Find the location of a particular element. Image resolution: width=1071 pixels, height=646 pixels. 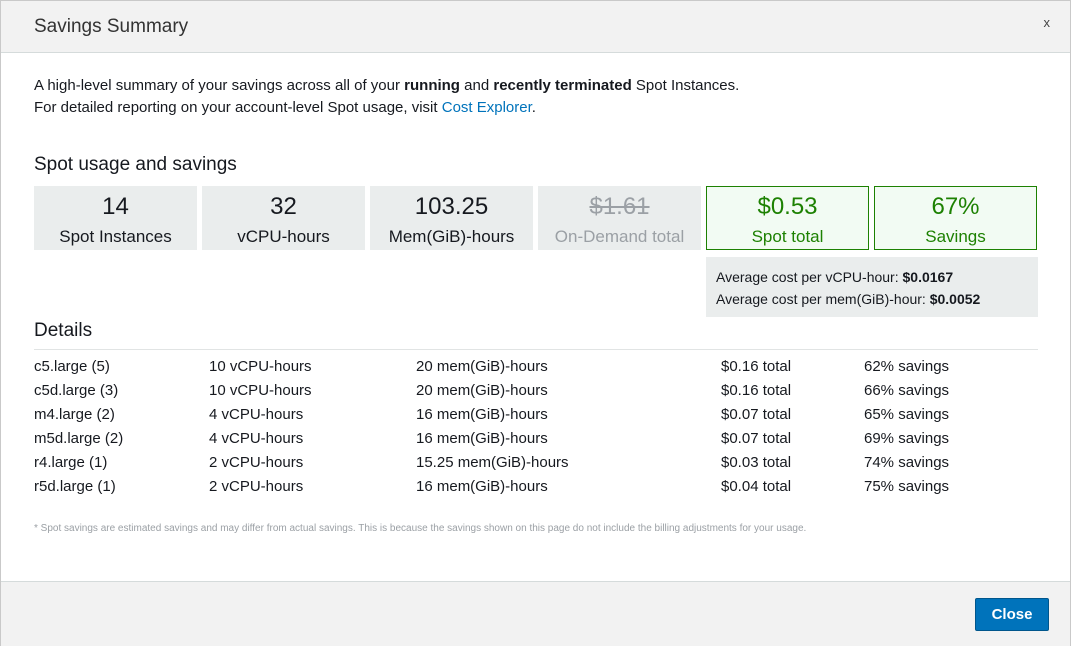

savings-percent: 62% savings is located at coordinates (907, 366).